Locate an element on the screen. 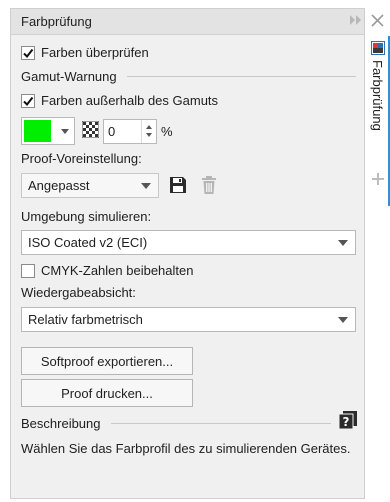 The width and height of the screenshot is (390, 502). chevron-up-icon is located at coordinates (149, 127).